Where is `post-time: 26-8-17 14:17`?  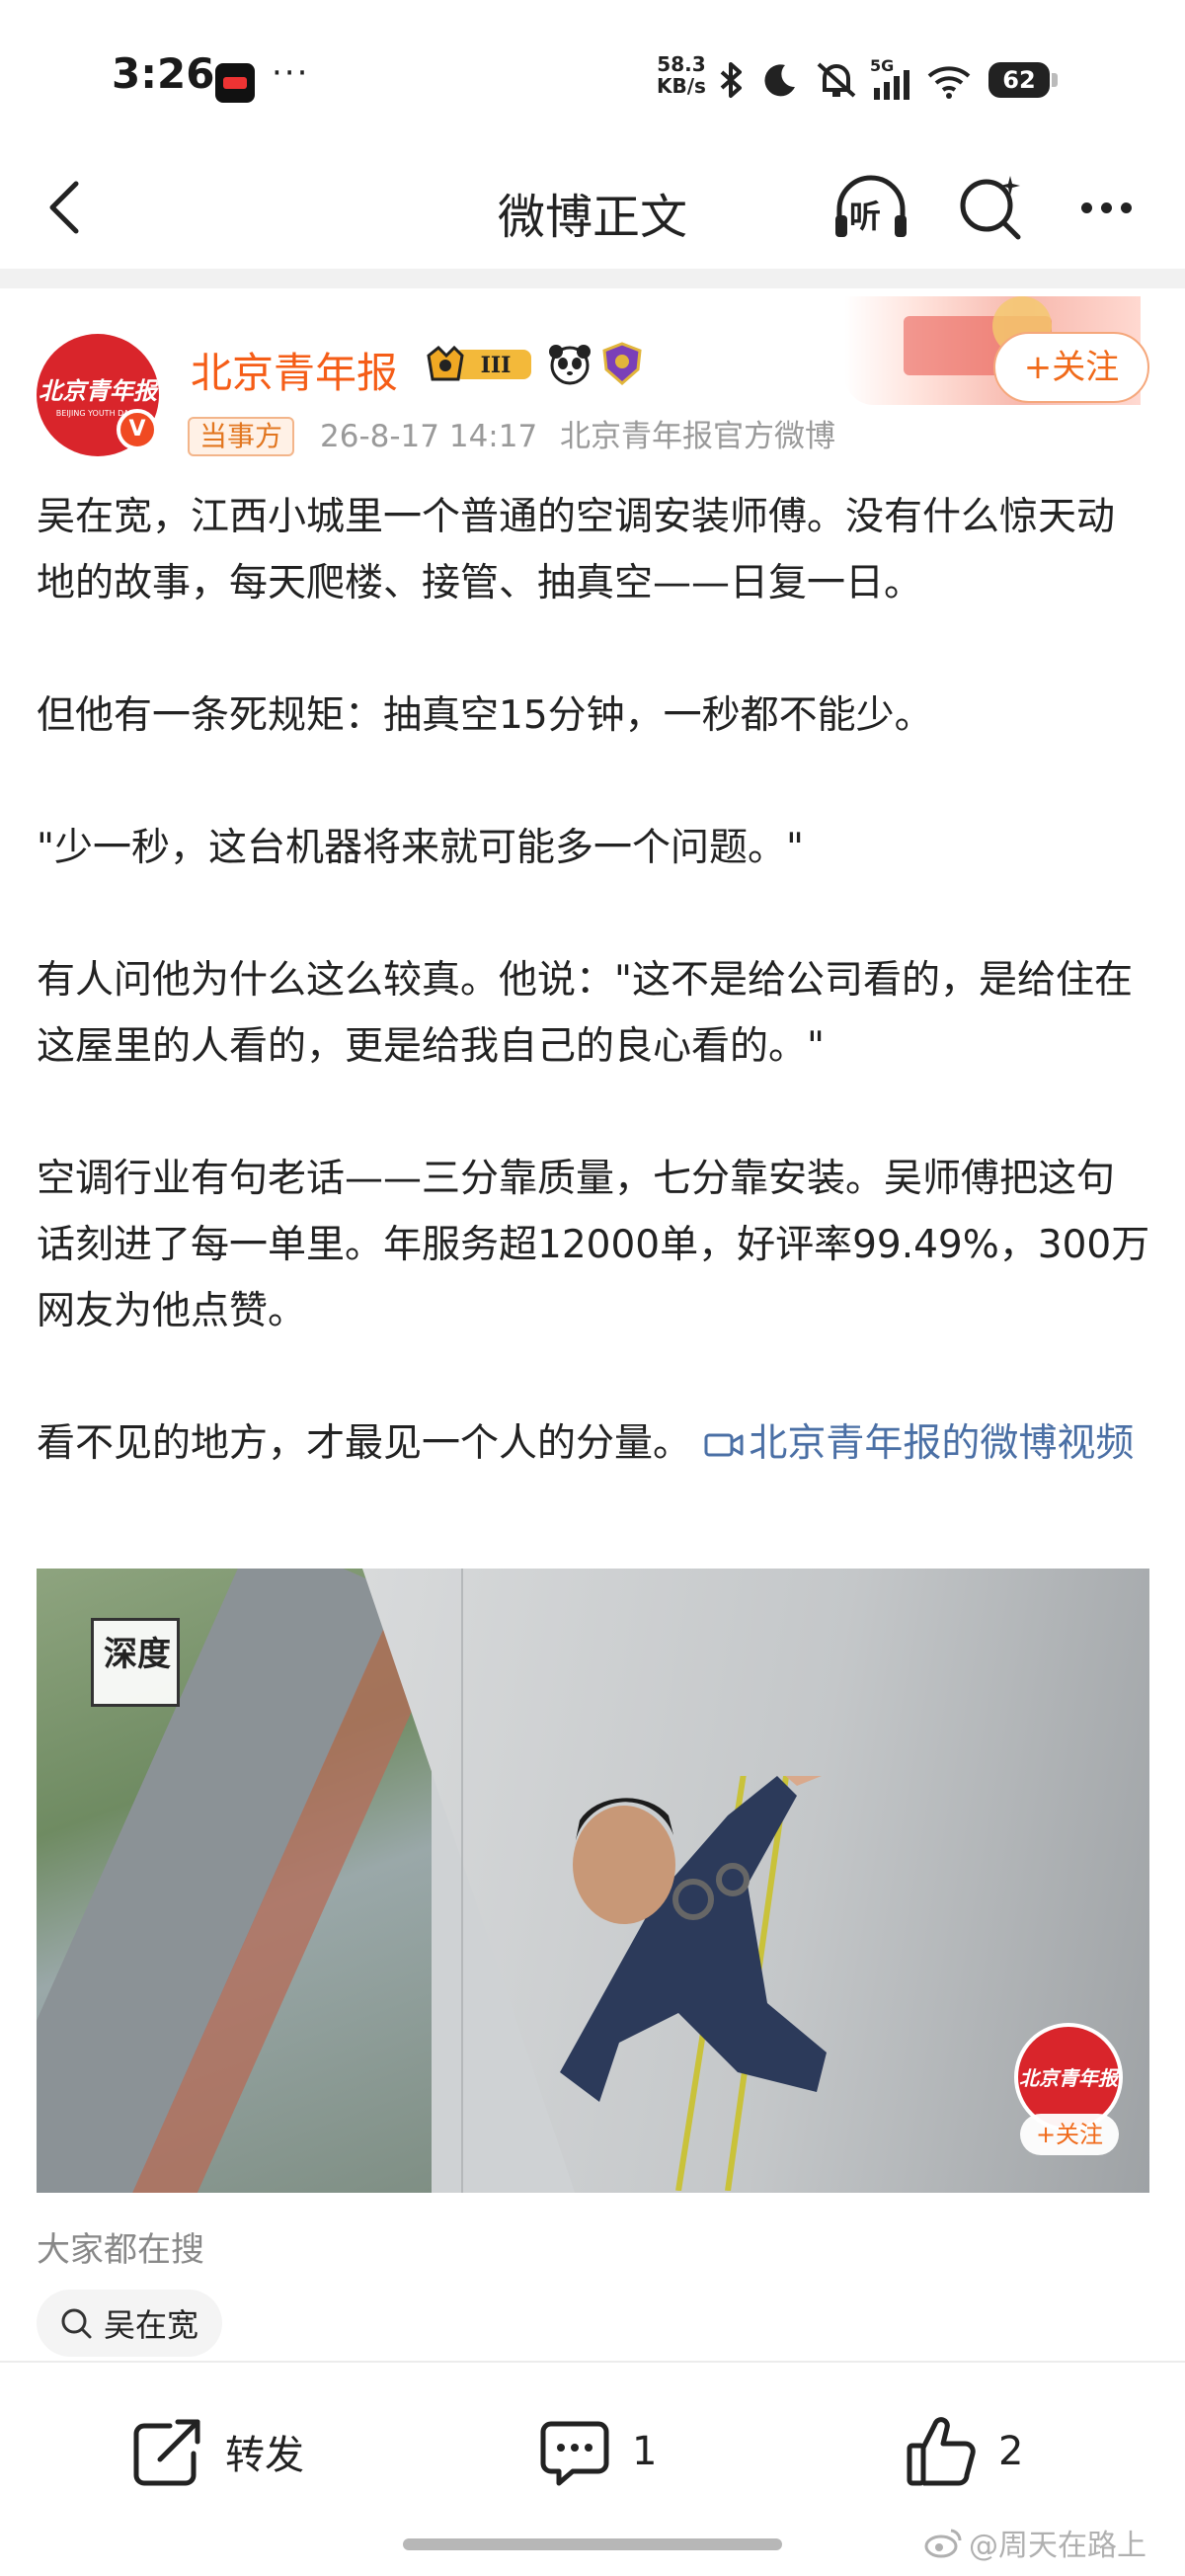 post-time: 26-8-17 14:17 is located at coordinates (429, 436).